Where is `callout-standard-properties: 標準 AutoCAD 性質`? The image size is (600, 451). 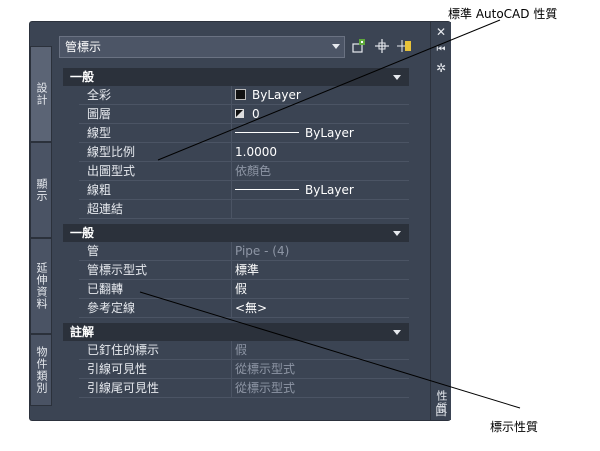
callout-standard-properties: 標準 AutoCAD 性質 is located at coordinates (503, 14).